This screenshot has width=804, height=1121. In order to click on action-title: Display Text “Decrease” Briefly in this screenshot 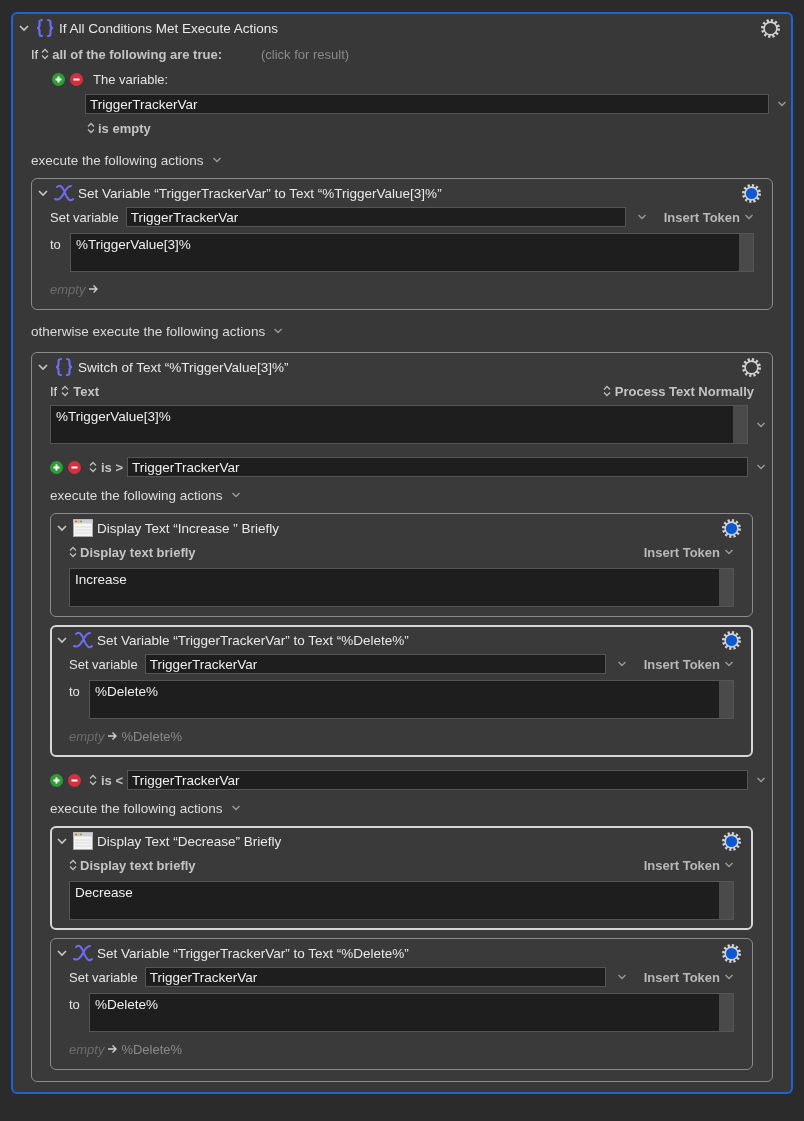, I will do `click(190, 841)`.